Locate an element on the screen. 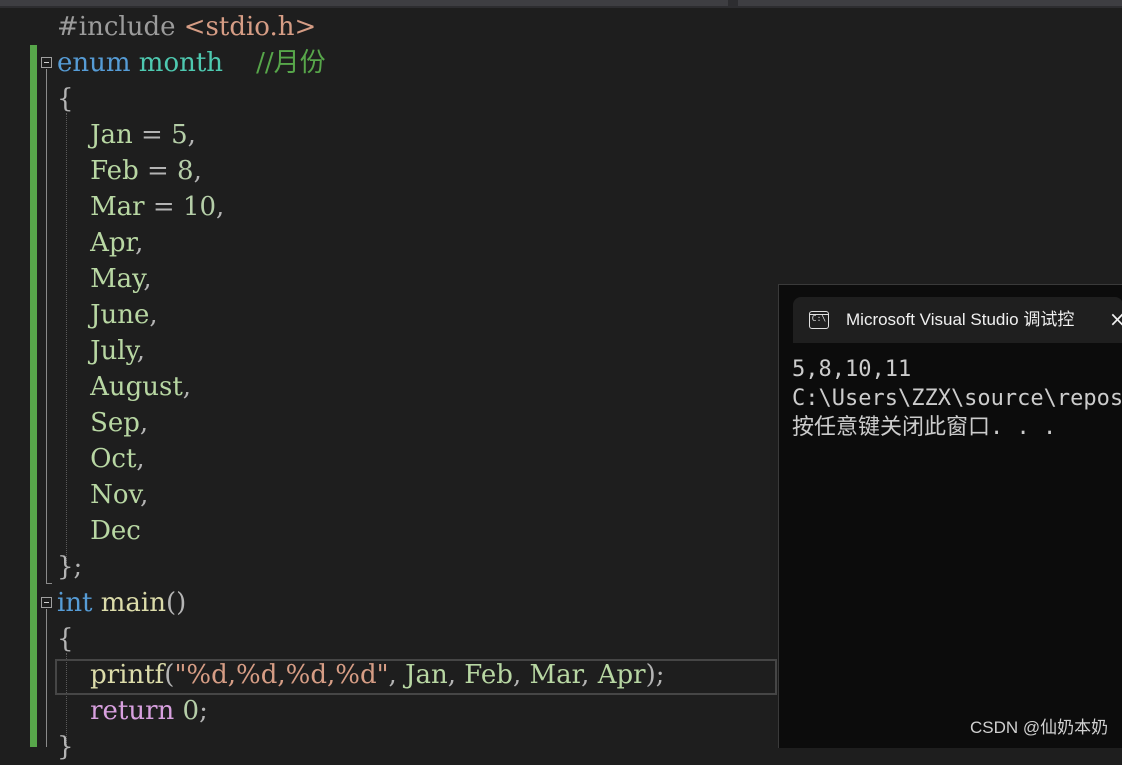 This screenshot has width=1122, height=765. console-output-line: 5,8,10,11 is located at coordinates (852, 369).